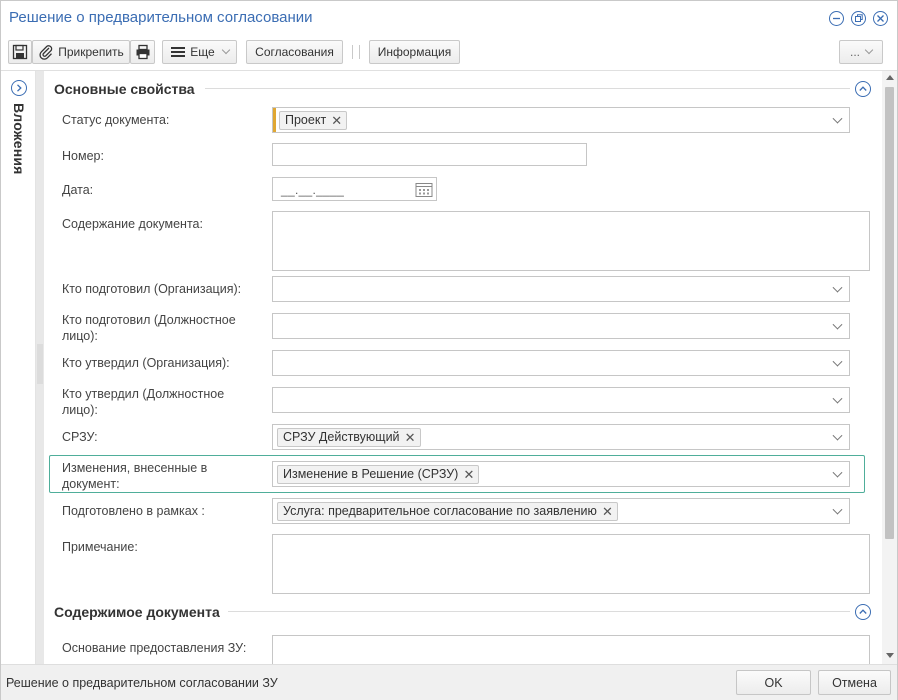 The image size is (898, 700). Describe the element at coordinates (561, 326) in the screenshot. I see `prepared-person-select` at that location.